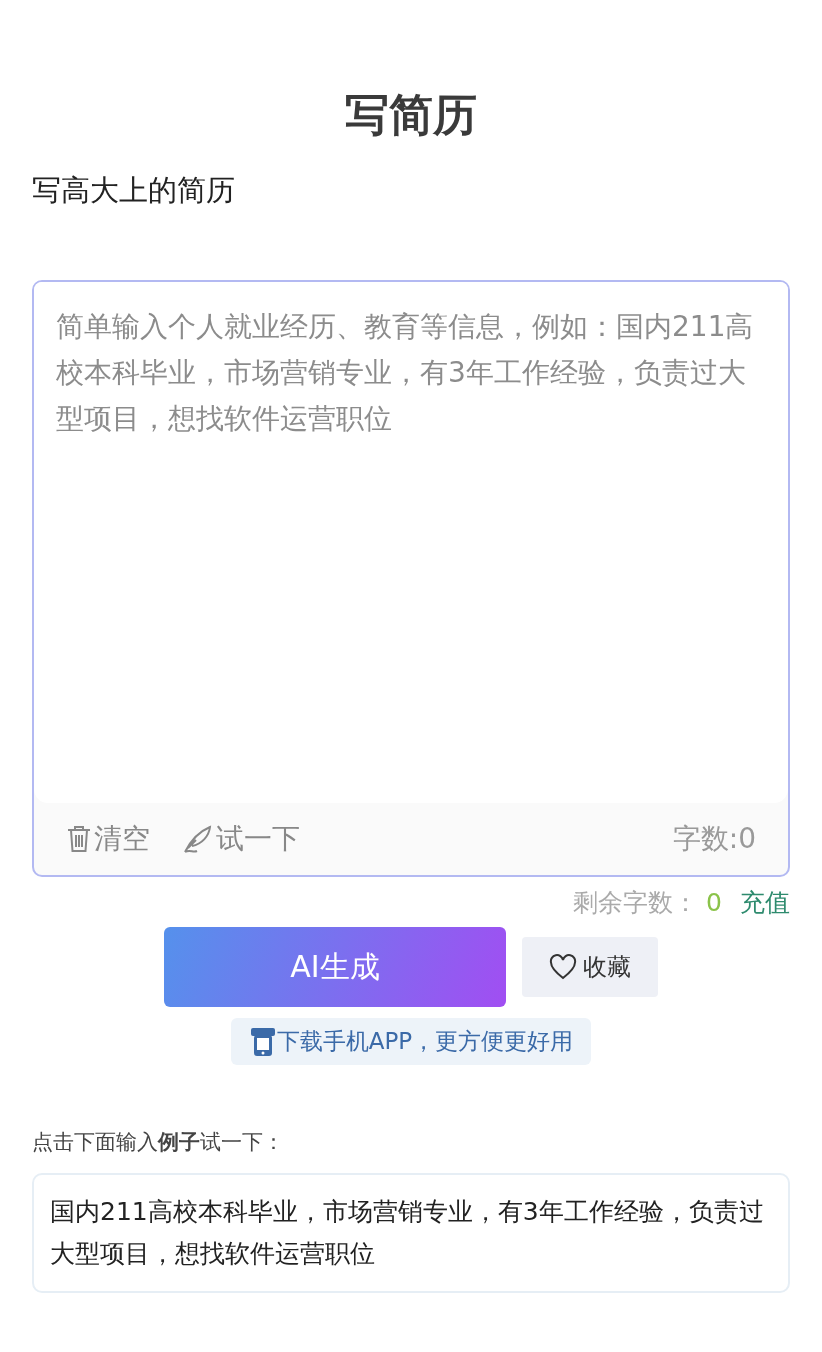 This screenshot has height=1352, width=822. Describe the element at coordinates (134, 190) in the screenshot. I see `page-subtitle: 写高大上的简历` at that location.